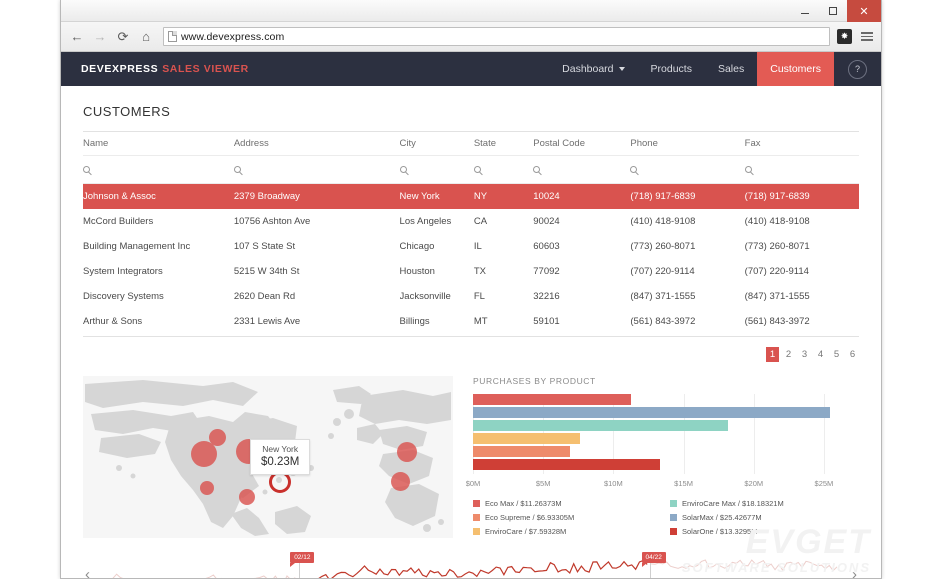  Describe the element at coordinates (471, 565) in the screenshot. I see `timeline-plot: 02/12 04/22` at that location.